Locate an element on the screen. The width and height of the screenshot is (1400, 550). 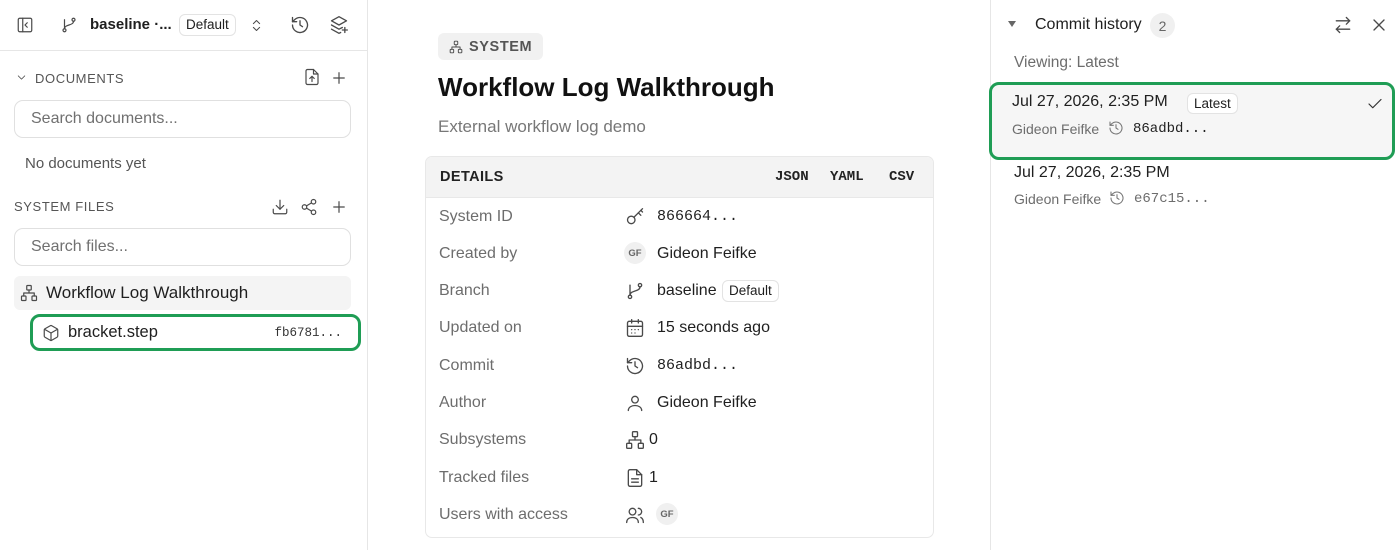
detail-value: 0 is located at coordinates (653, 439).